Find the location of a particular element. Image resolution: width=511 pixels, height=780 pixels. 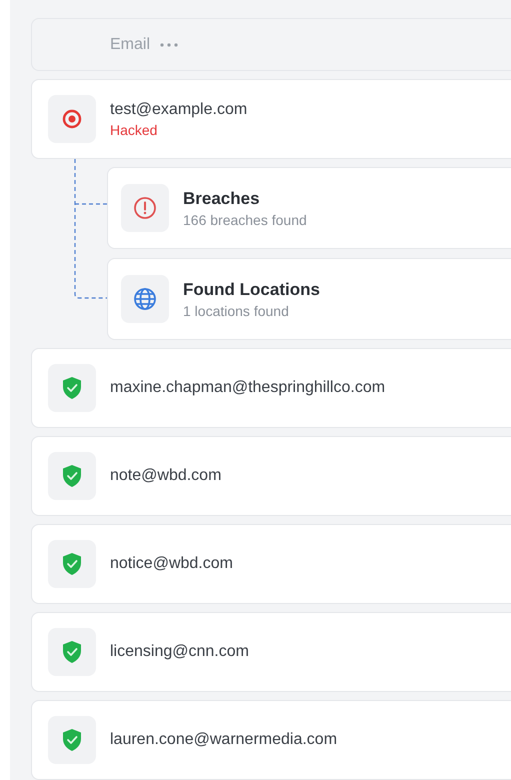

target-icon is located at coordinates (72, 119).